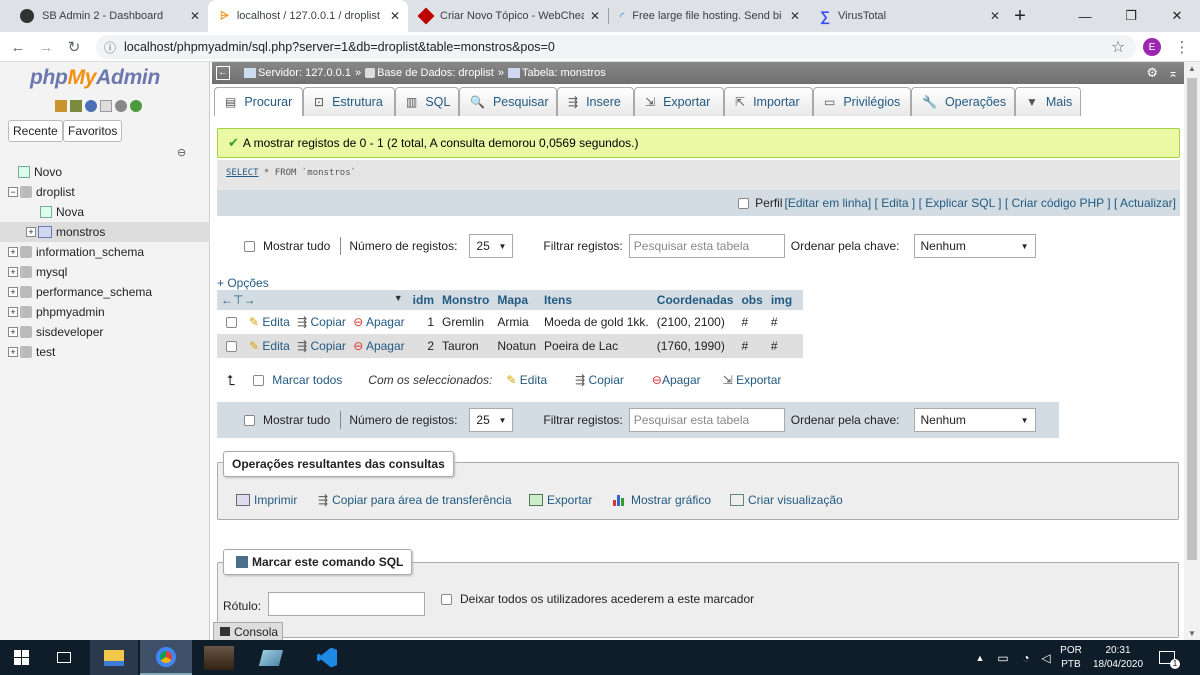 This screenshot has height=675, width=1200. I want to click on recent-button: Recente, so click(35, 131).